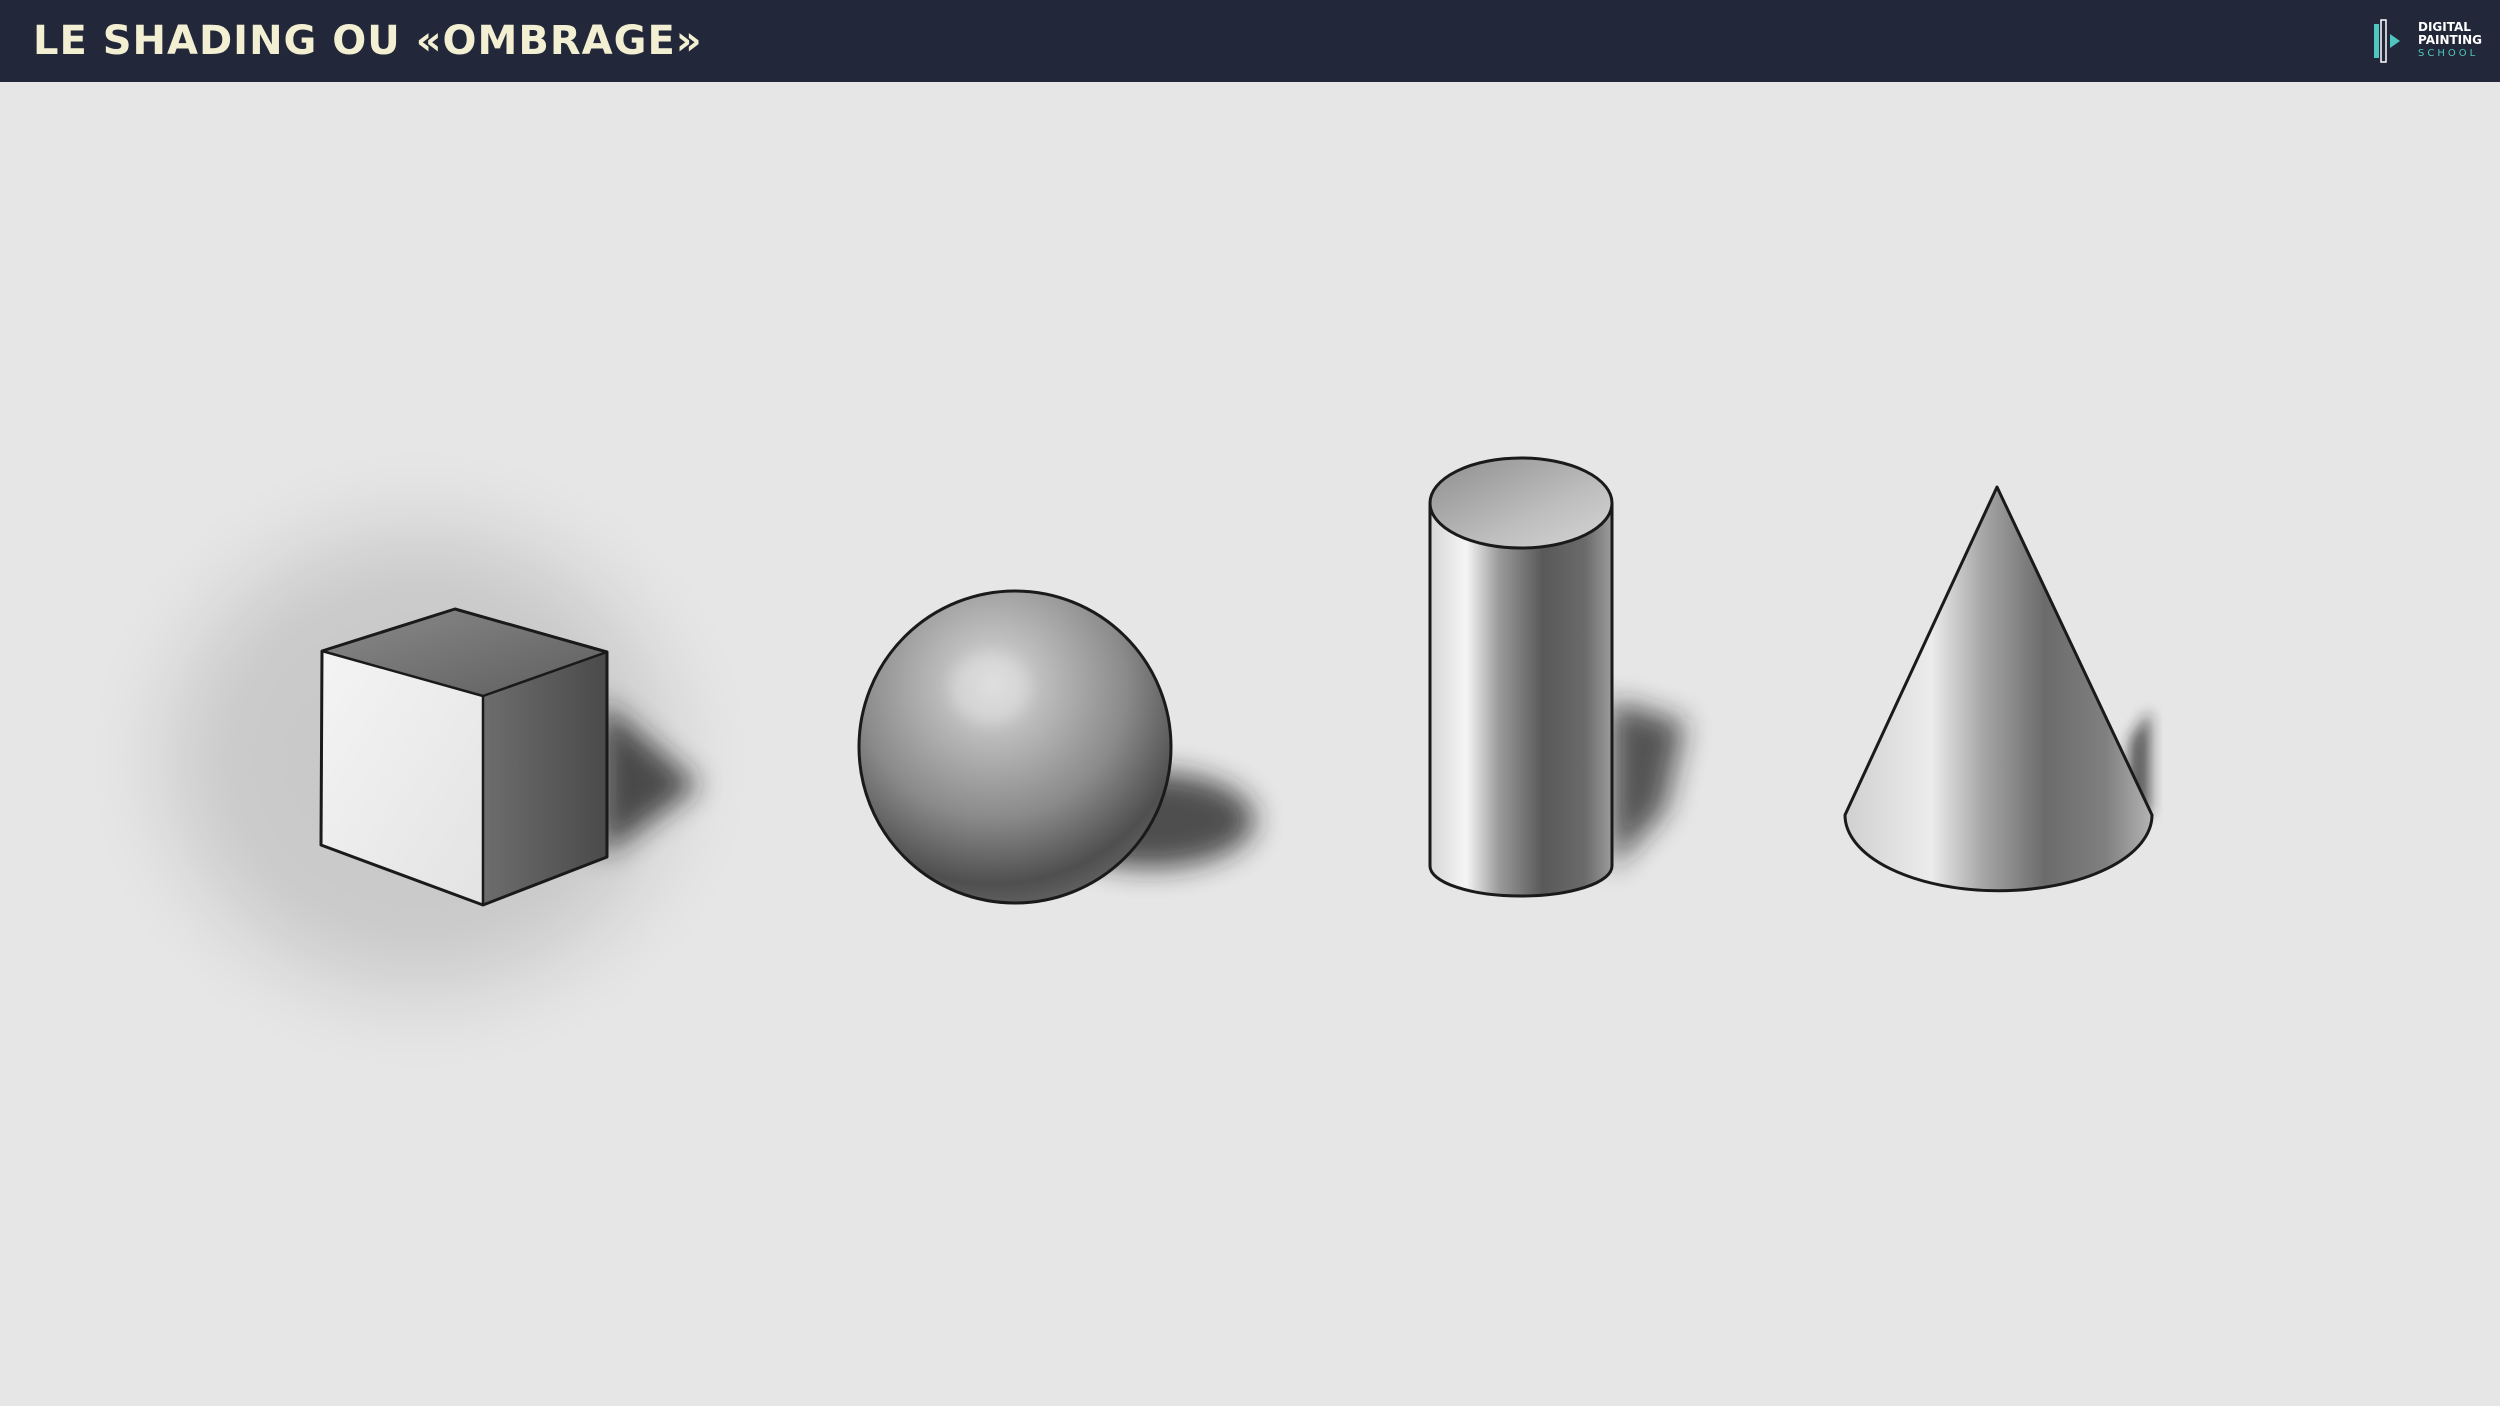 The height and width of the screenshot is (1406, 2500). I want to click on school-logo: DIGITAL PAINTING SCHOOL, so click(2427, 41).